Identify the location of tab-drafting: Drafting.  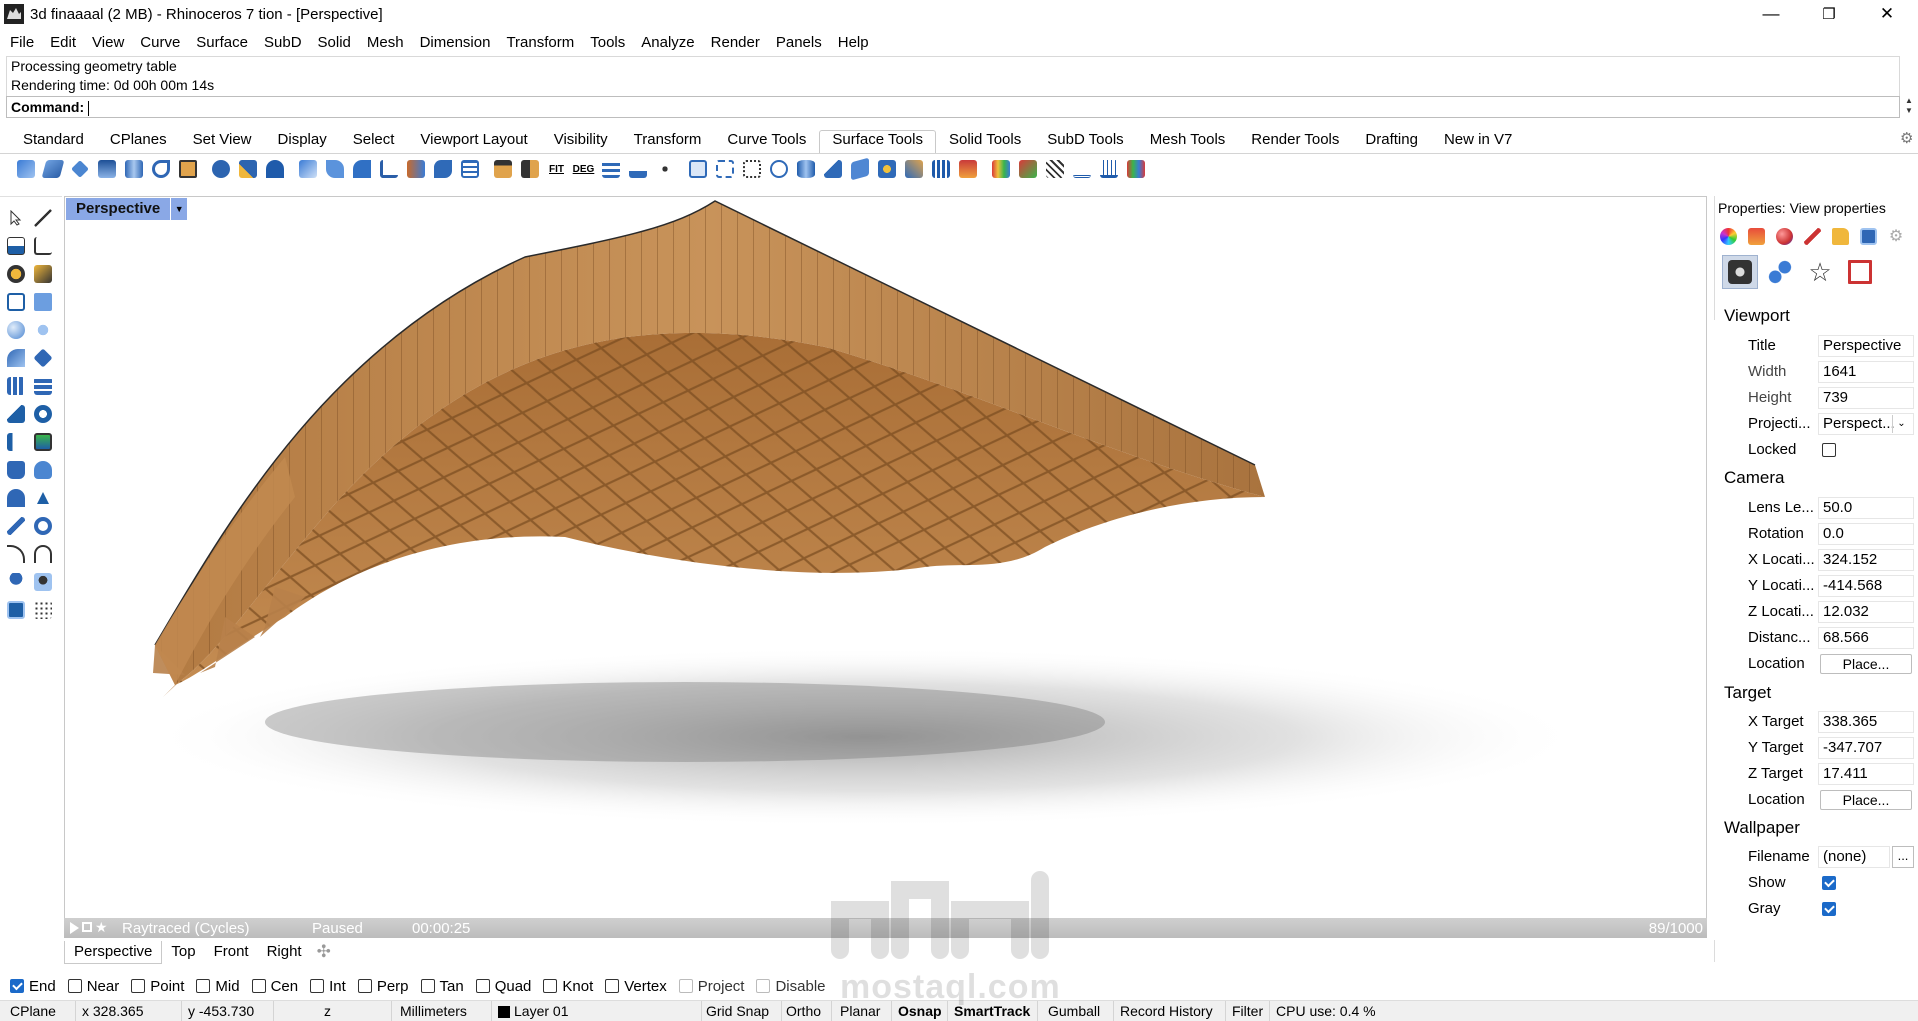
(1391, 142).